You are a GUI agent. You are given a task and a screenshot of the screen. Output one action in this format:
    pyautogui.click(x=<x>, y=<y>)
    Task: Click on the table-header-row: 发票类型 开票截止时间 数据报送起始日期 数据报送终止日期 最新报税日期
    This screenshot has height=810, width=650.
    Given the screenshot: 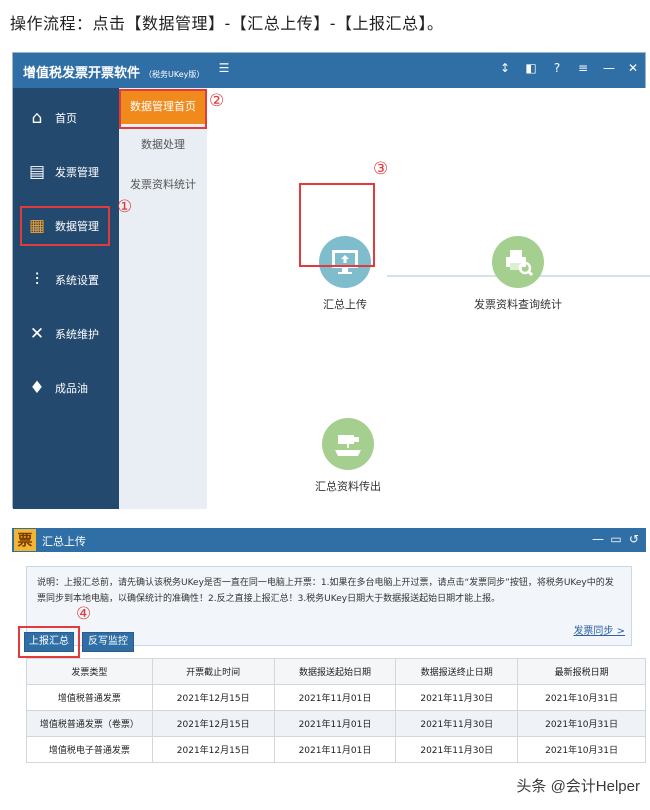 What is the action you would take?
    pyautogui.click(x=336, y=671)
    